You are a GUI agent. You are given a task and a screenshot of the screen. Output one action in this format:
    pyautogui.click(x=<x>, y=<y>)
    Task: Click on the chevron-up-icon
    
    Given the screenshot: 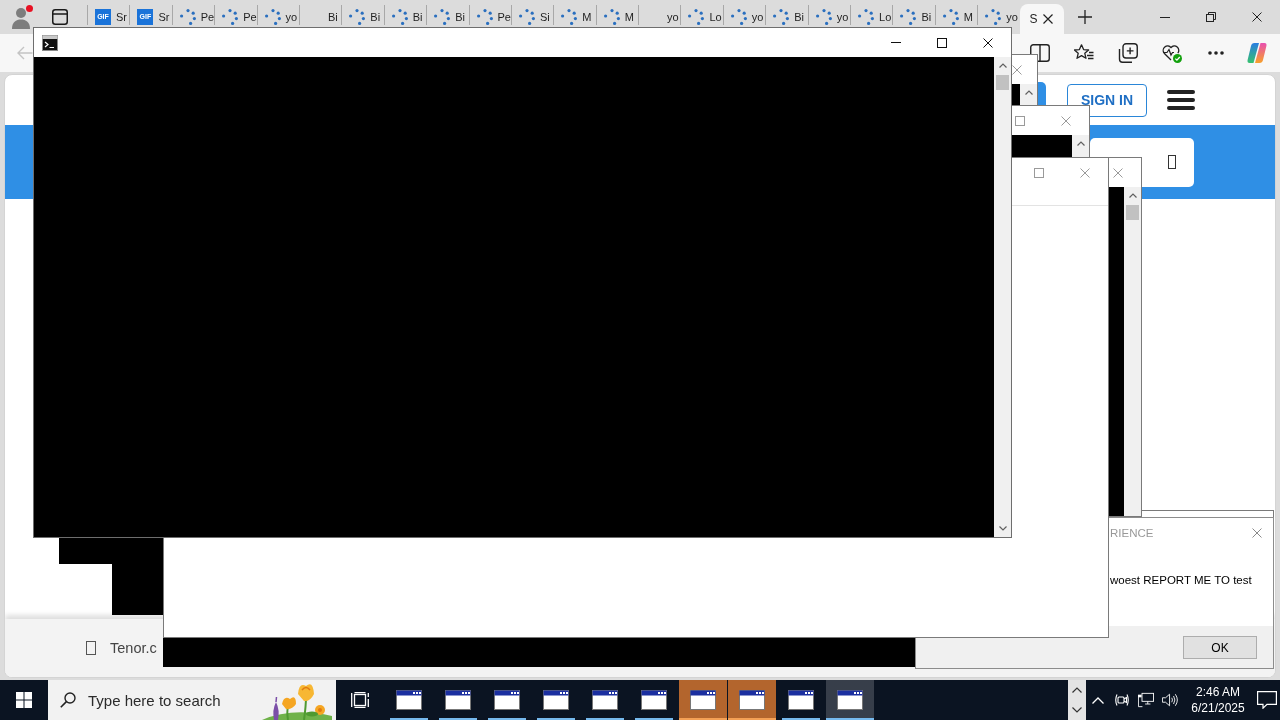 What is the action you would take?
    pyautogui.click(x=1077, y=690)
    